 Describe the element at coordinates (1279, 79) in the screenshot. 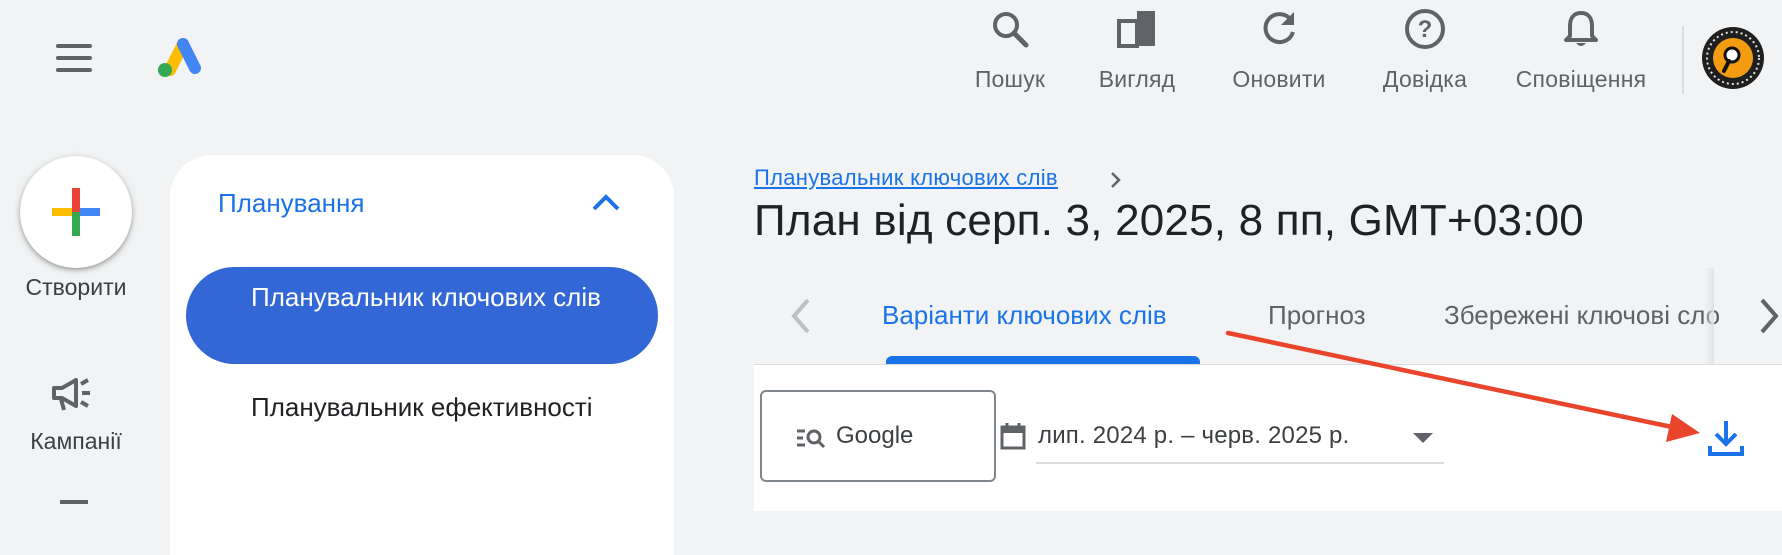

I see `refresh-label: Оновити` at that location.